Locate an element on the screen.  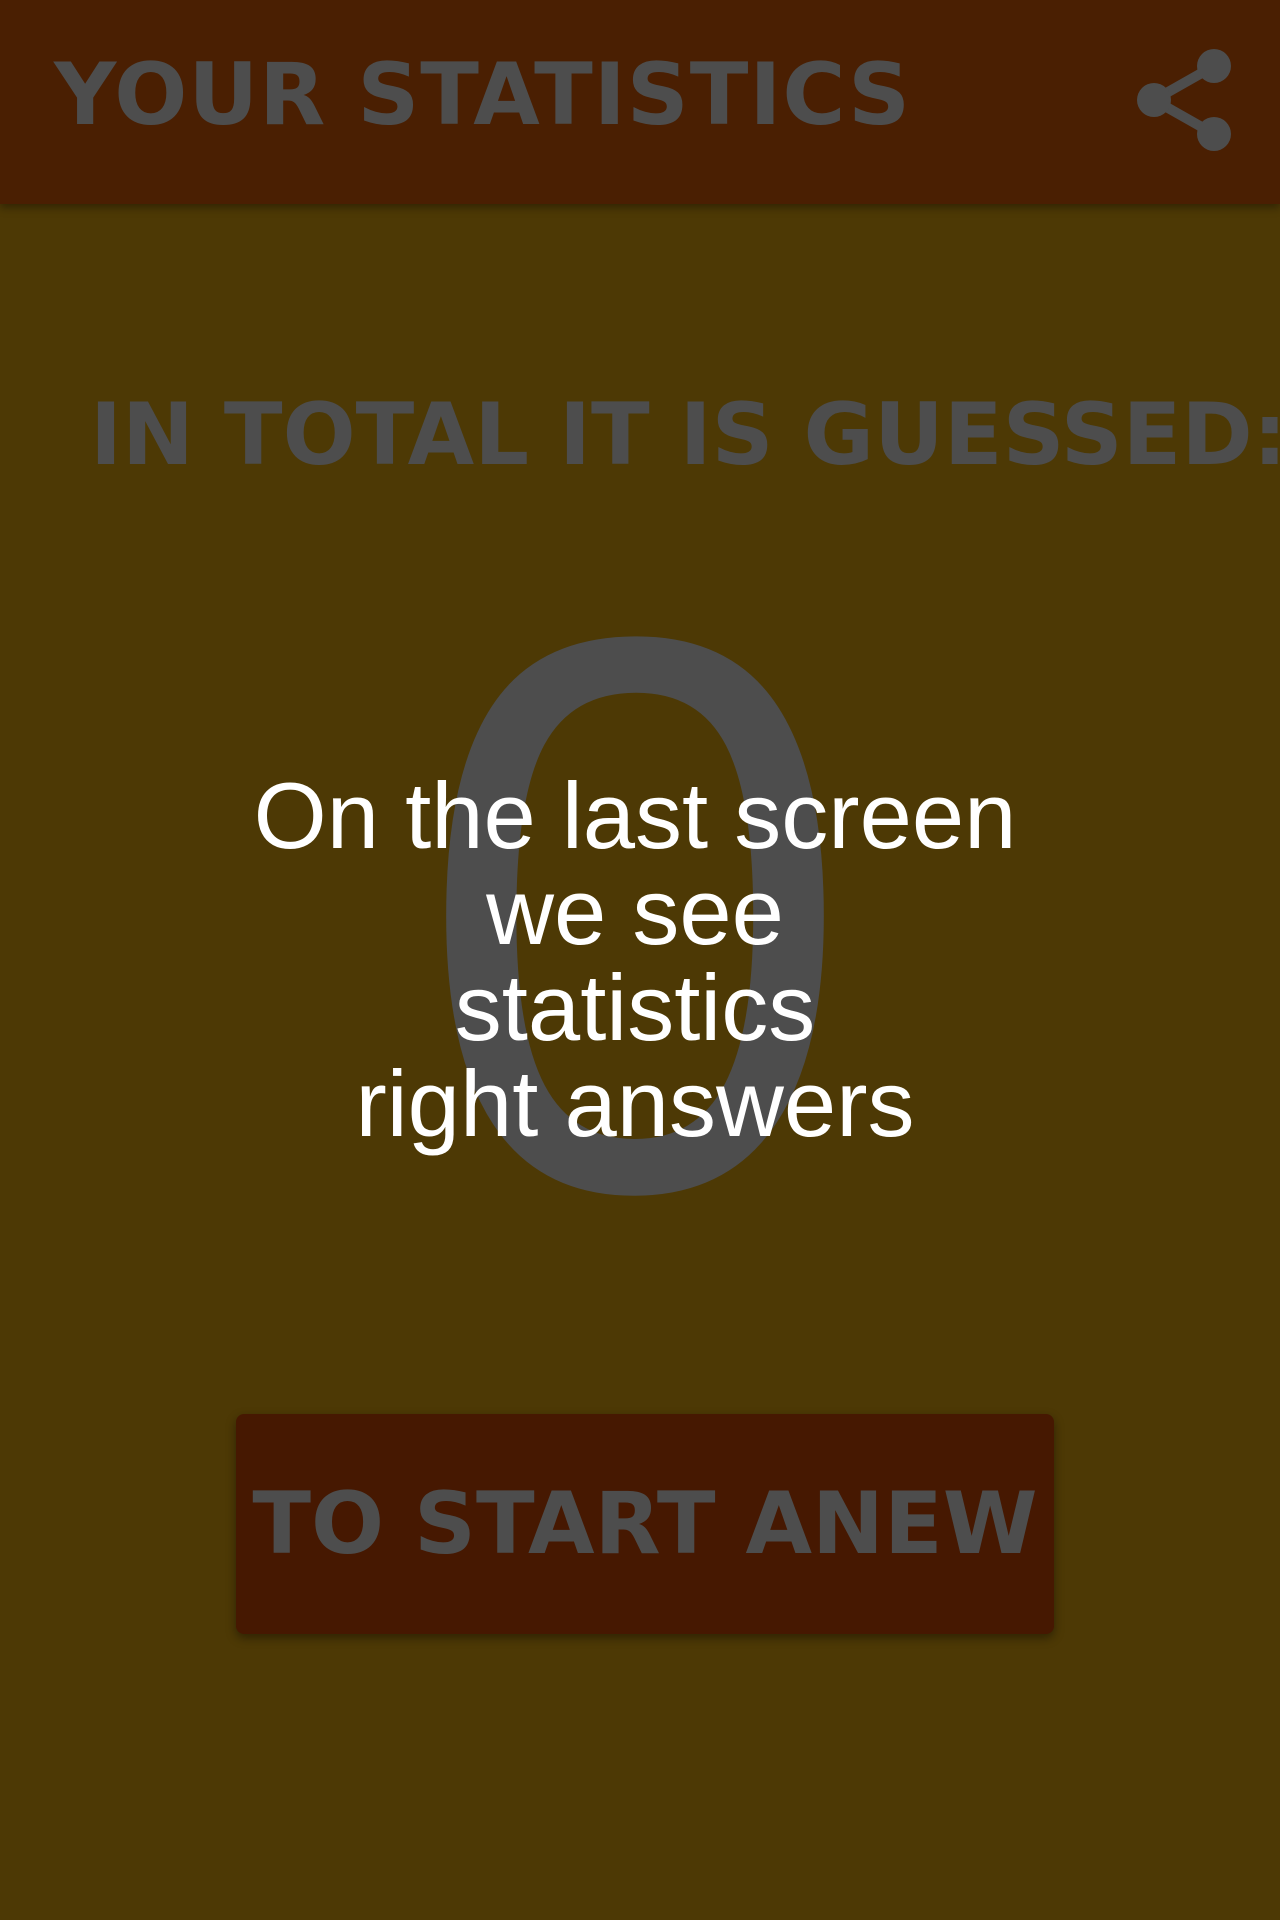
overlay-line: right answers is located at coordinates (635, 1103).